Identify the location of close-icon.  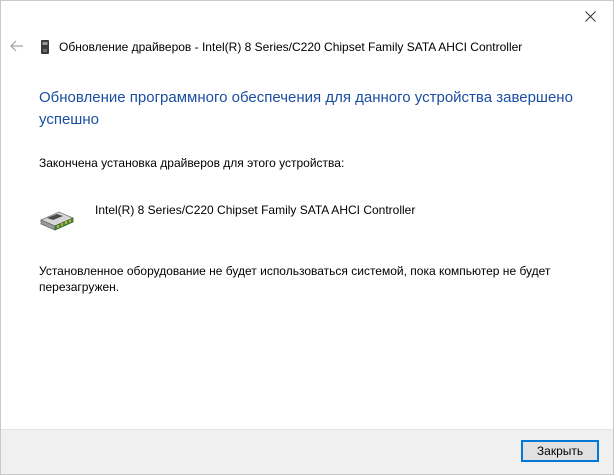
(590, 16).